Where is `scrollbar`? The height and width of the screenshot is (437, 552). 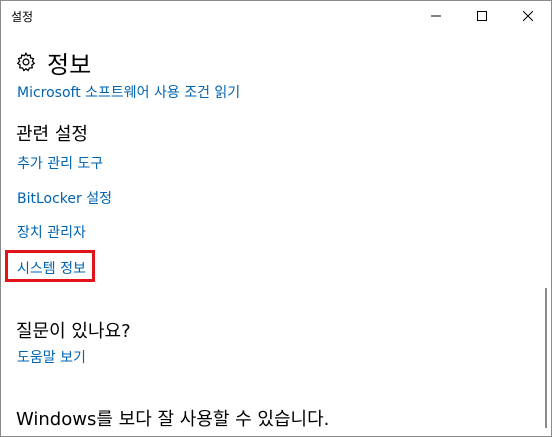
scrollbar is located at coordinates (546, 358).